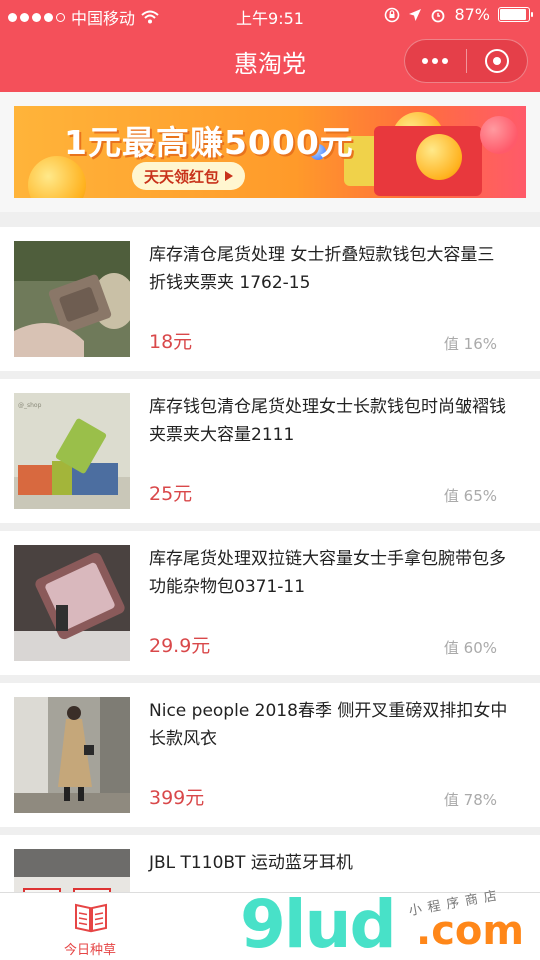  Describe the element at coordinates (72, 451) in the screenshot. I see `product-image: @_shop` at that location.